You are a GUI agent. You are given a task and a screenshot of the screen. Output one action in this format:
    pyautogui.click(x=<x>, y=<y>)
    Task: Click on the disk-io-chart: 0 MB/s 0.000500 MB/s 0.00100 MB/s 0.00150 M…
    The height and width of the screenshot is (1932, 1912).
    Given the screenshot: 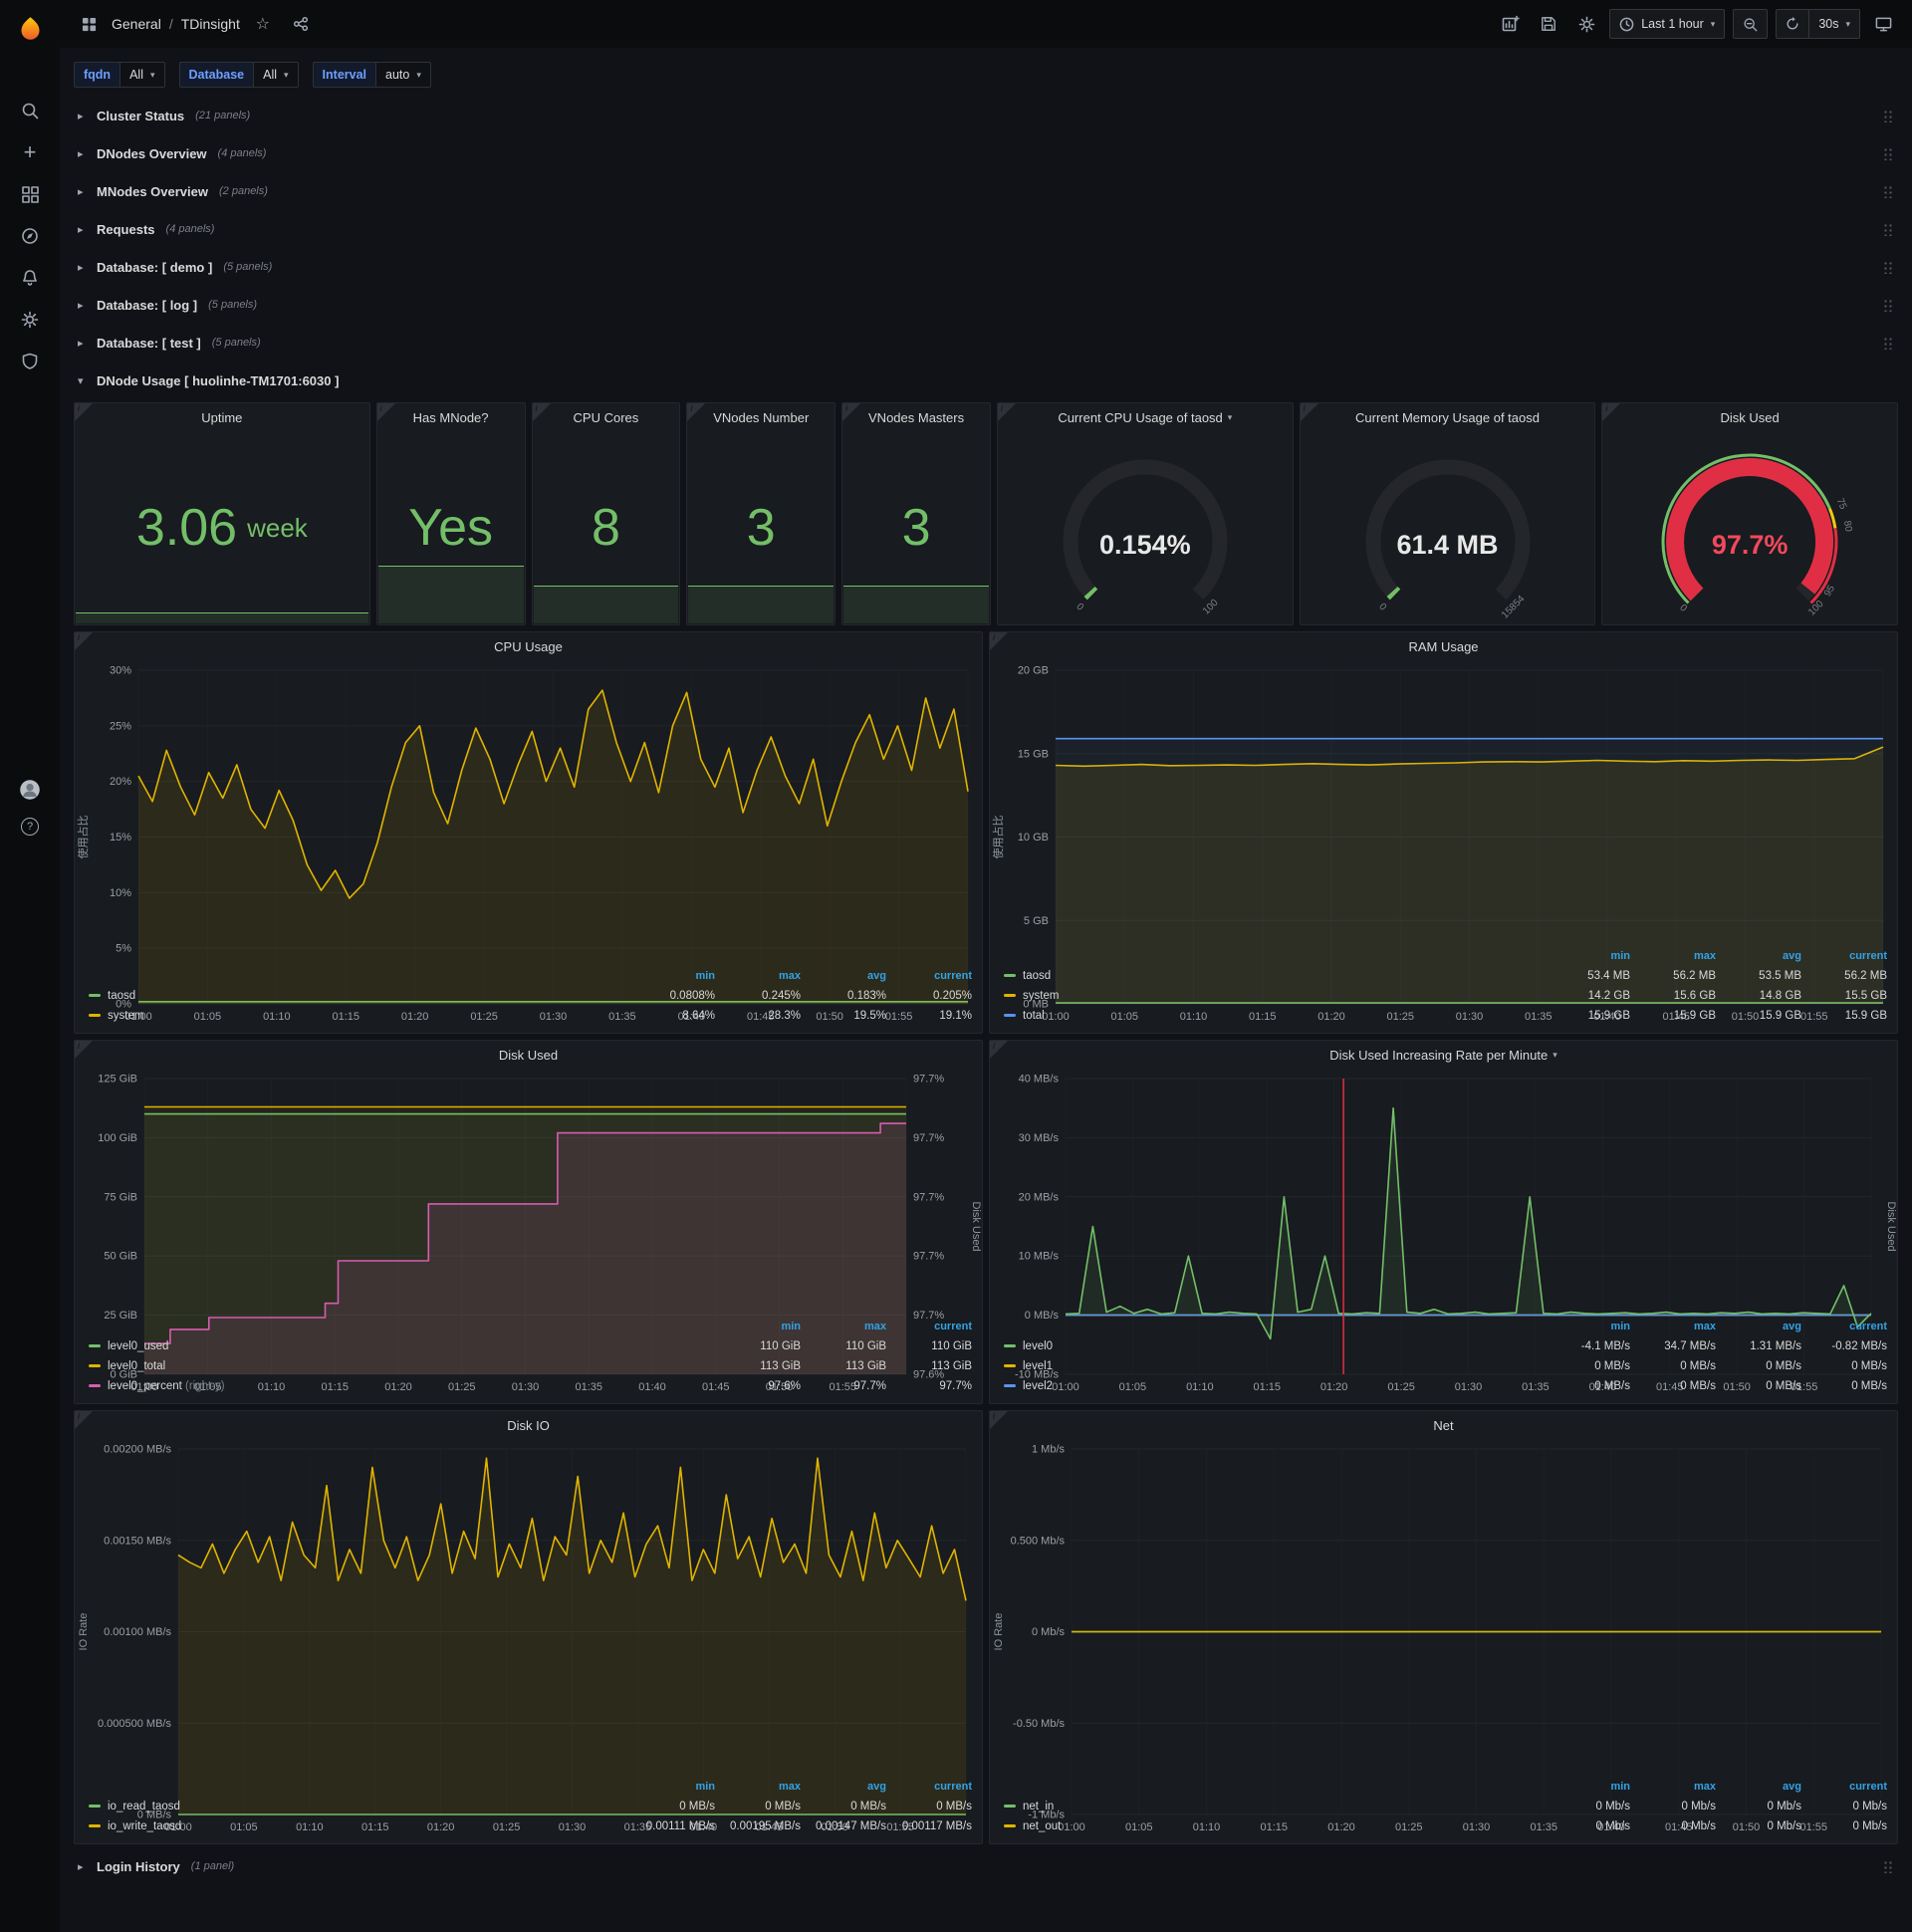 What is the action you would take?
    pyautogui.click(x=528, y=1636)
    